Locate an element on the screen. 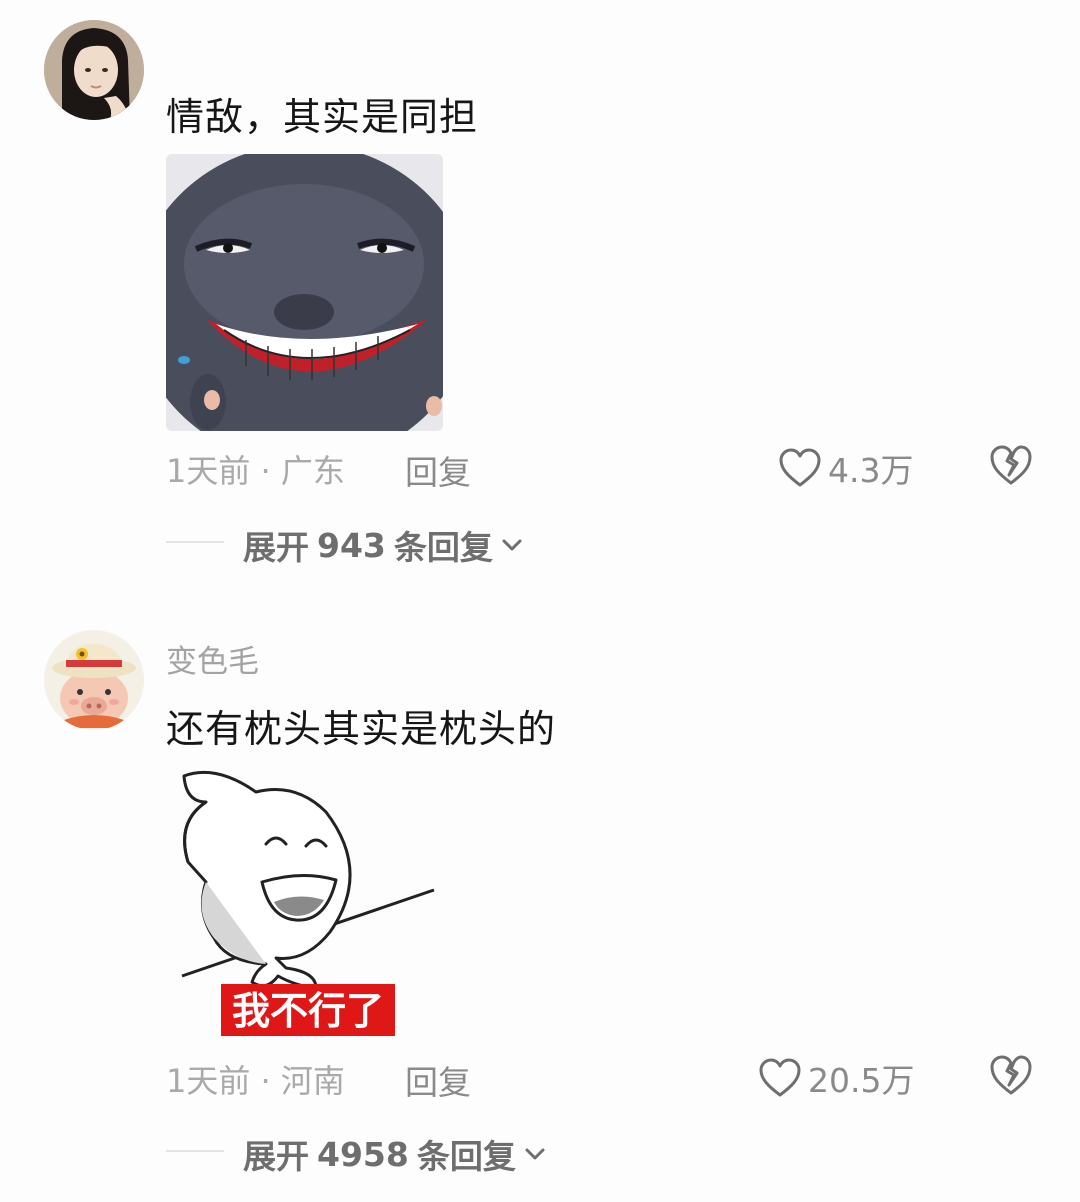 The image size is (1080, 1202). like-button: 4.3万 is located at coordinates (845, 468).